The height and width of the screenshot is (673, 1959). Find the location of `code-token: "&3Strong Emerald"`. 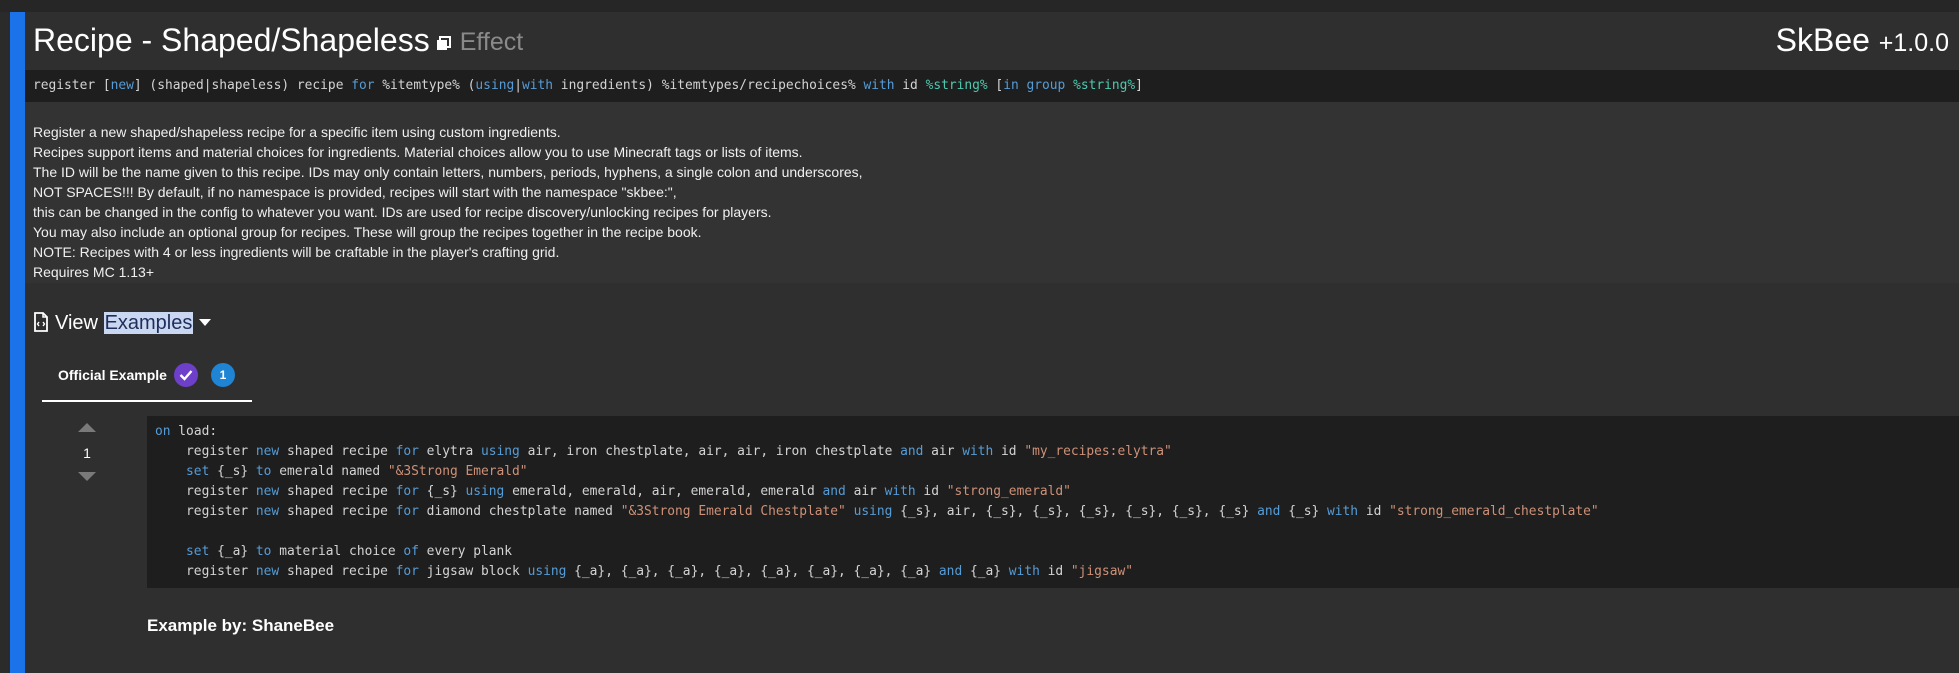

code-token: "&3Strong Emerald" is located at coordinates (457, 471).